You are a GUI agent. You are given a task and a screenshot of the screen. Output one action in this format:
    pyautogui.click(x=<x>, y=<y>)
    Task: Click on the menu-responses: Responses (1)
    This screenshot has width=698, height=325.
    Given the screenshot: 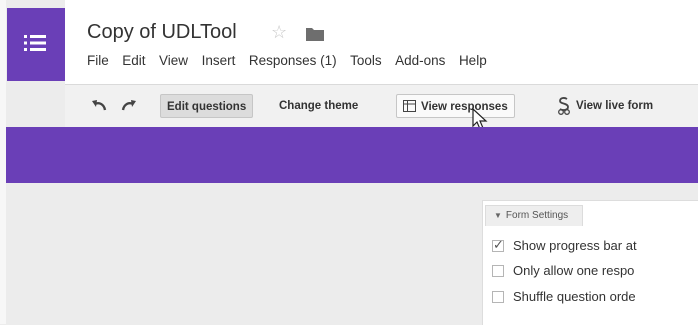 What is the action you would take?
    pyautogui.click(x=293, y=60)
    